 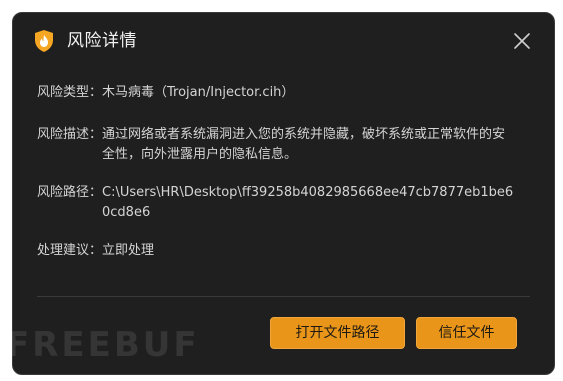 What do you see at coordinates (277, 251) in the screenshot?
I see `handling-advice-row: 处理建议： 立即处理` at bounding box center [277, 251].